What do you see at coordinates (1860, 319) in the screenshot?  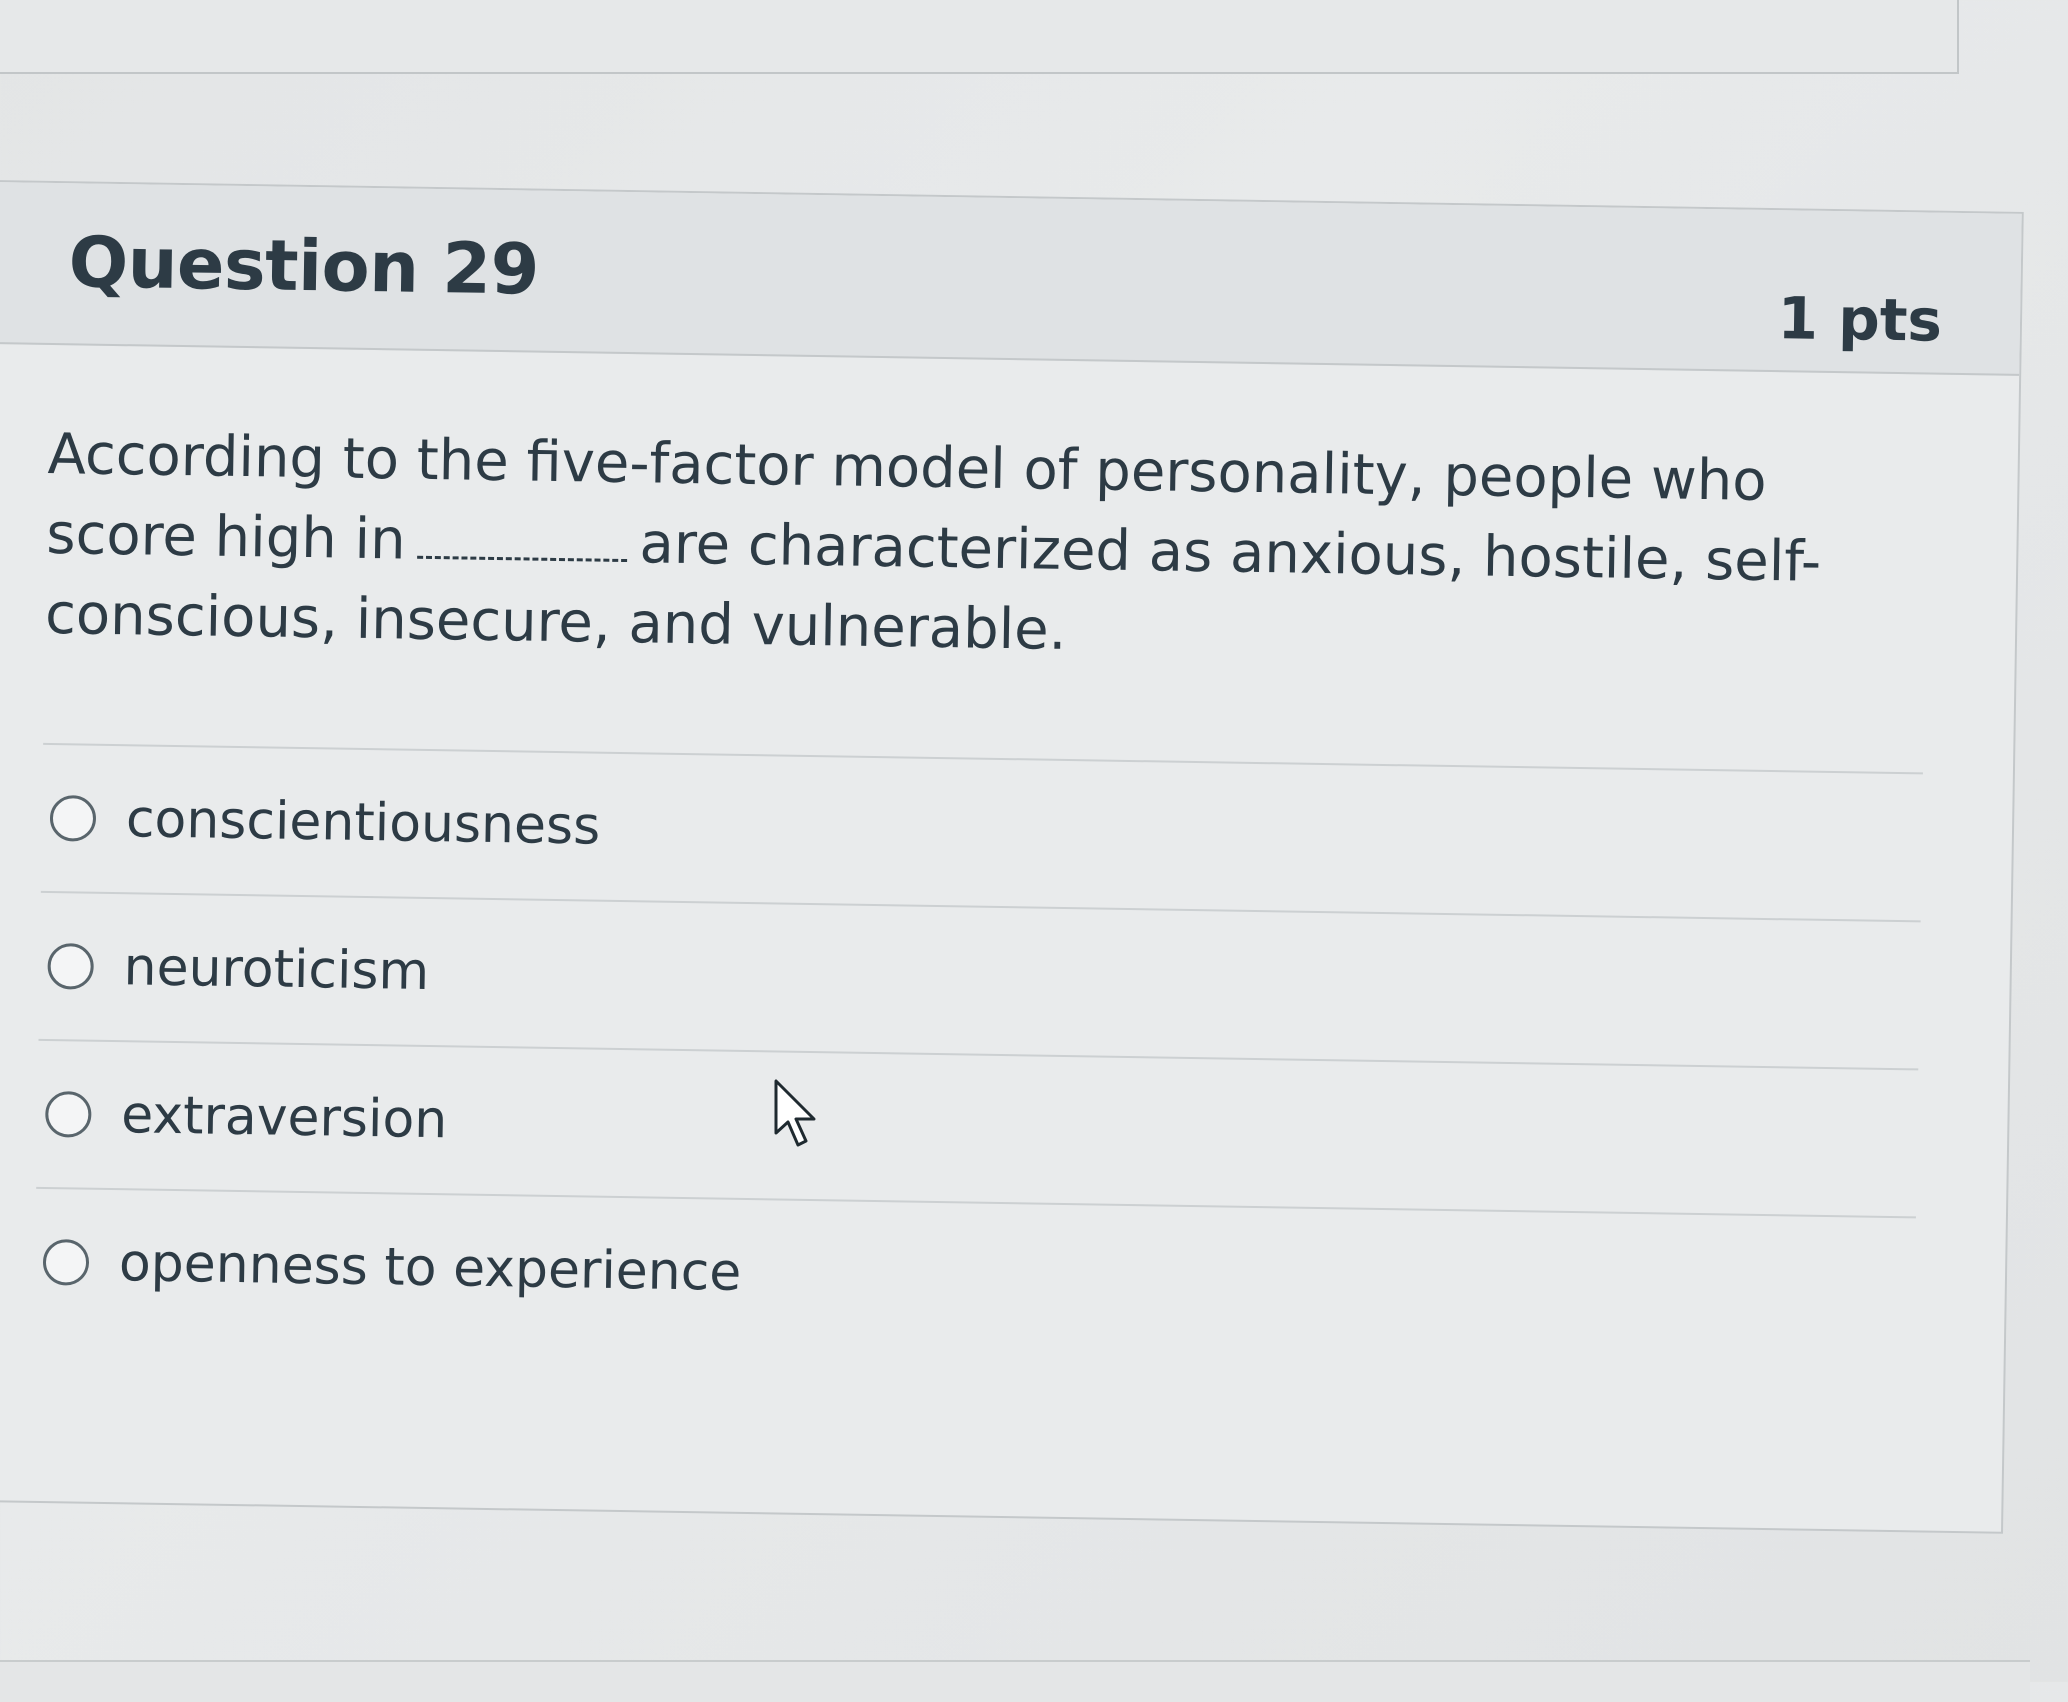 I see `question-points: 1 pts` at bounding box center [1860, 319].